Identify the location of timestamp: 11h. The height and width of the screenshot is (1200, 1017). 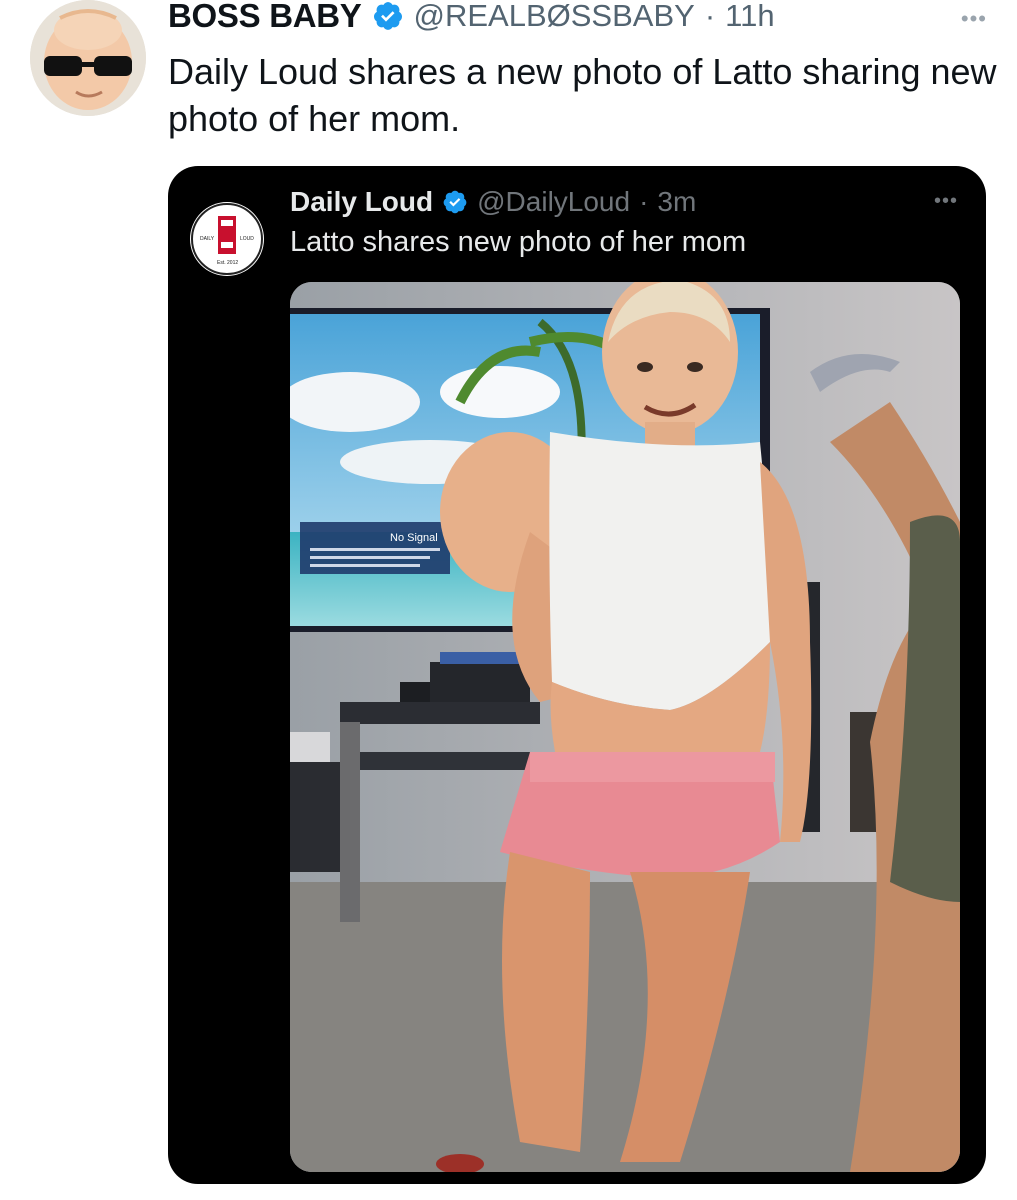
(749, 17).